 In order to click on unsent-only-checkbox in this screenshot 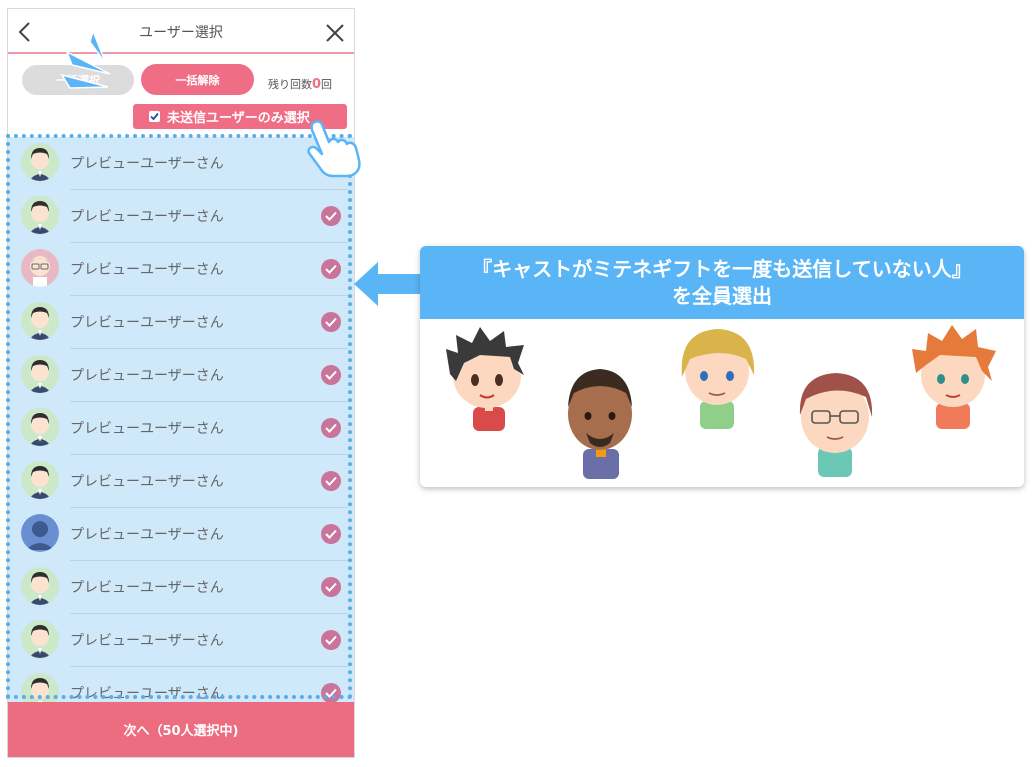, I will do `click(154, 116)`.